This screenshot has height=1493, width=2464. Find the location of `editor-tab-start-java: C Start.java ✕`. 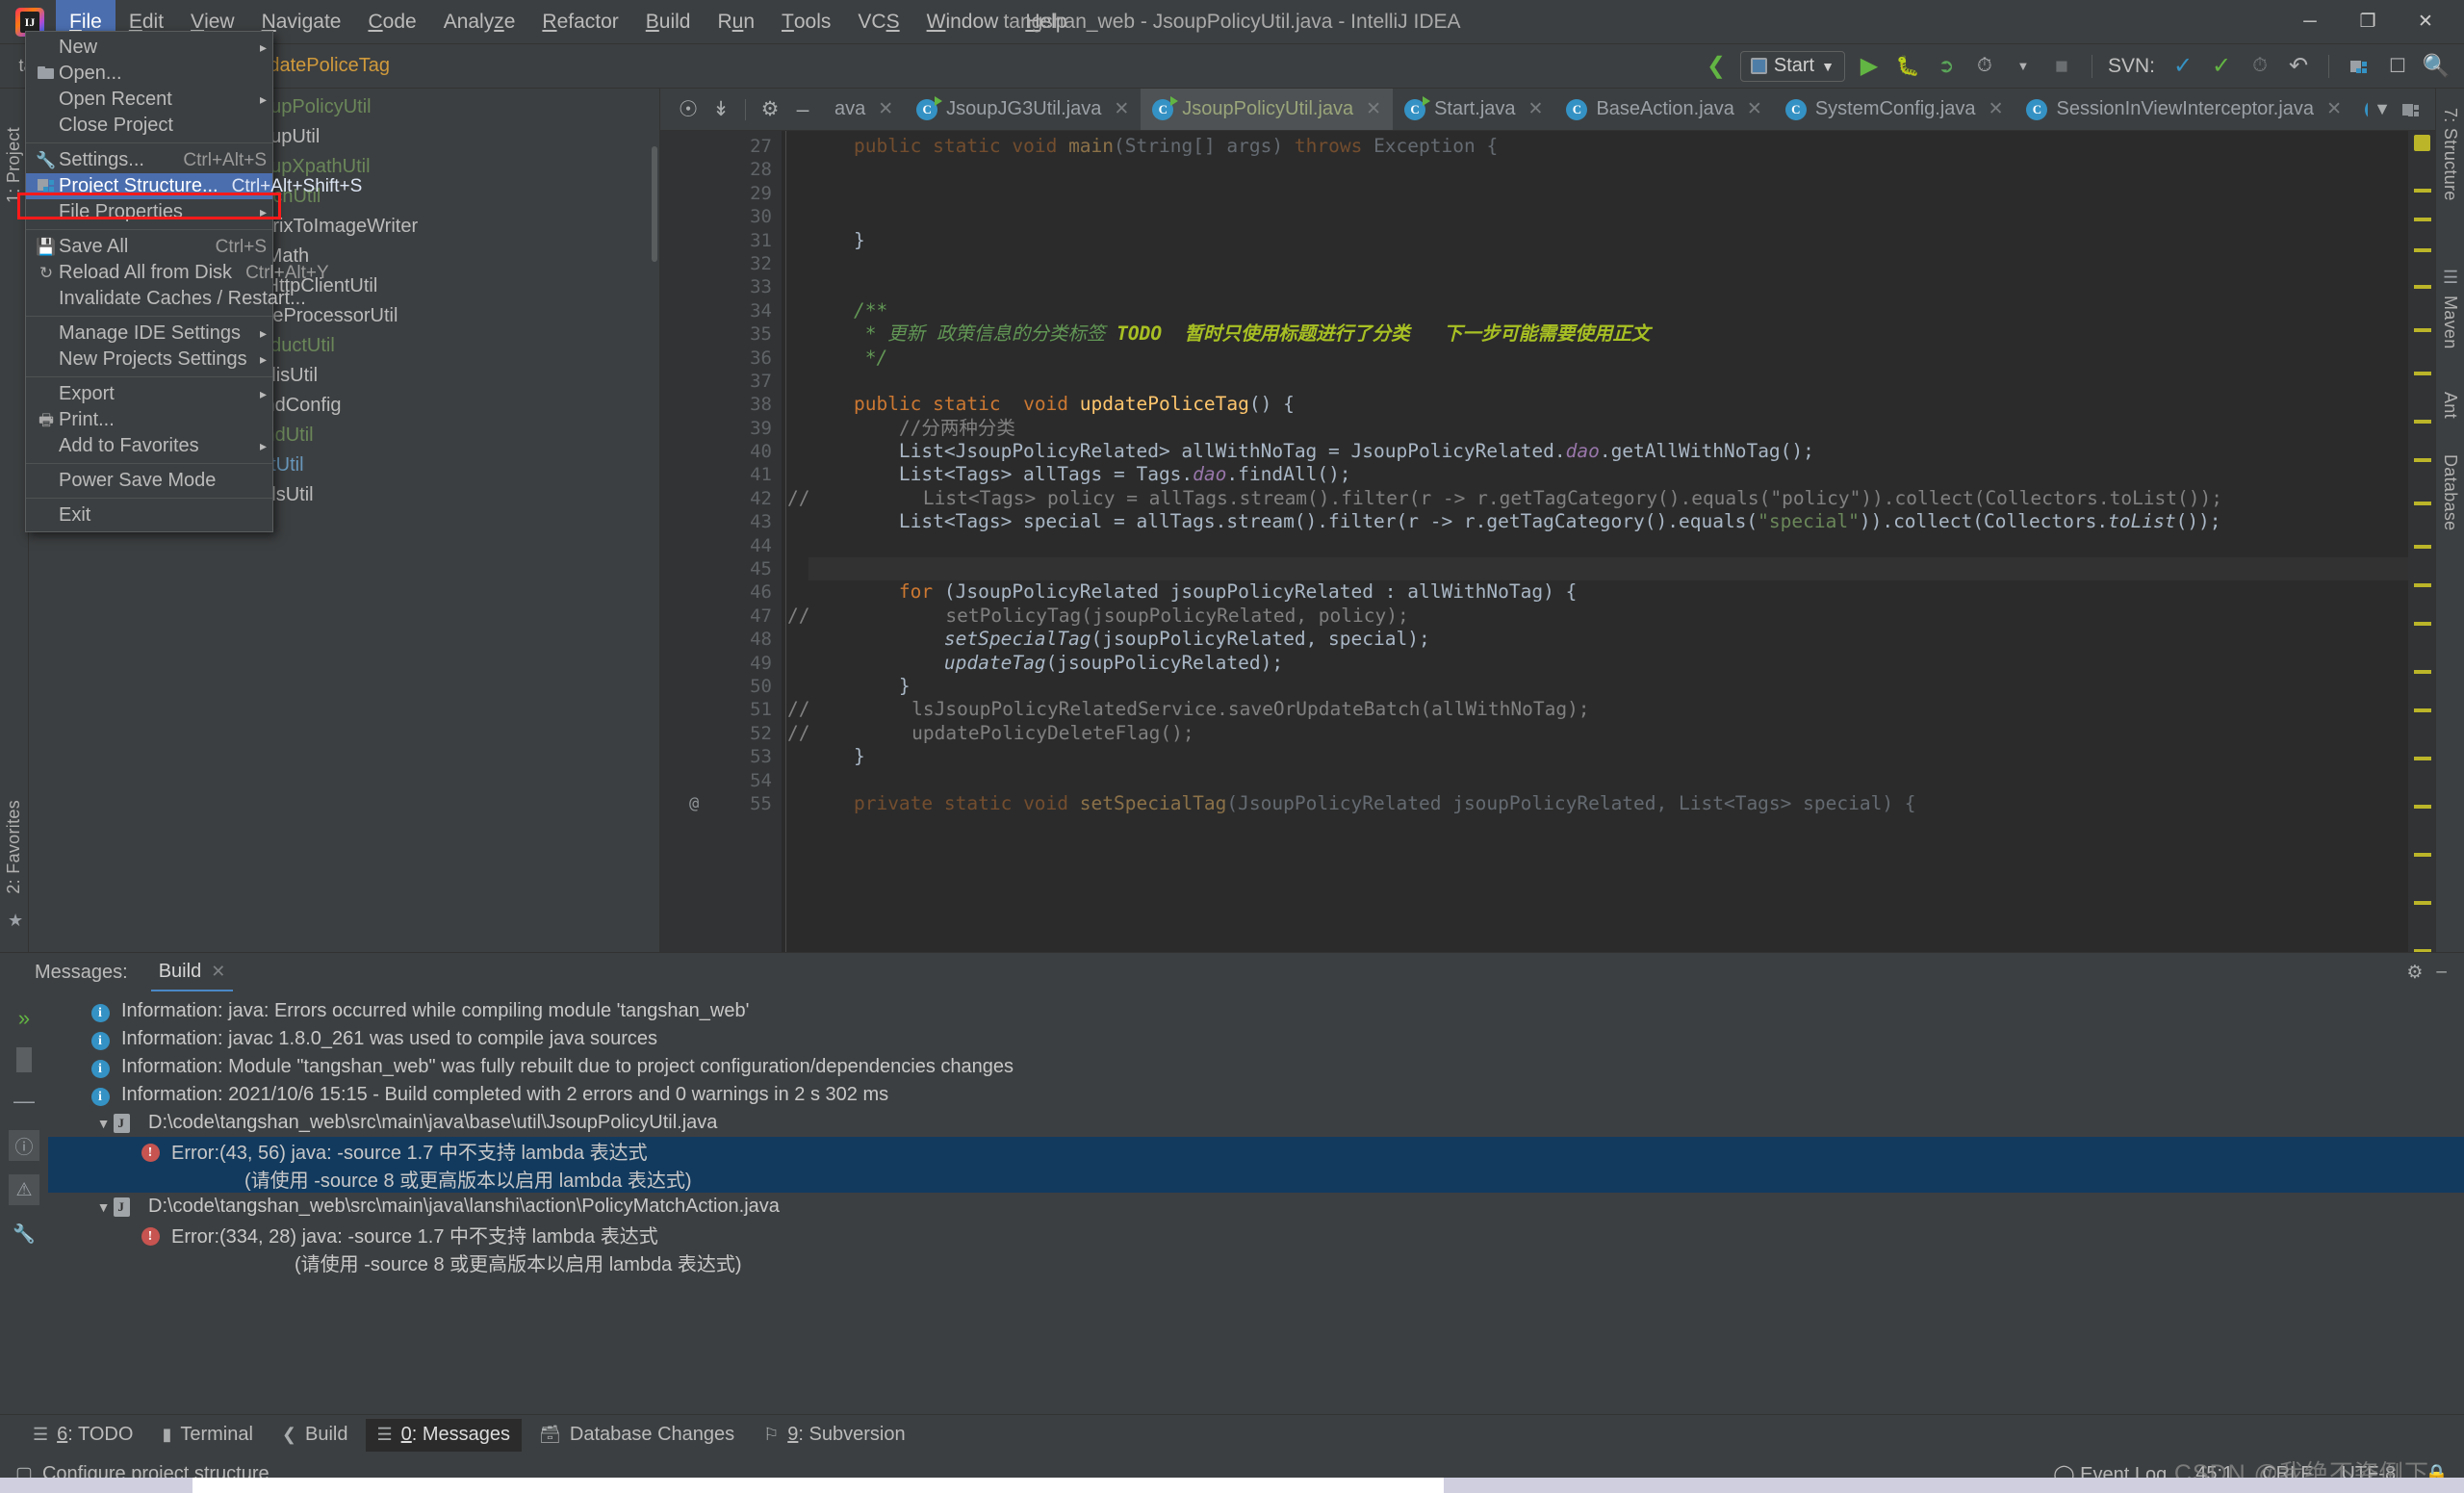

editor-tab-start-java: C Start.java ✕ is located at coordinates (1473, 109).